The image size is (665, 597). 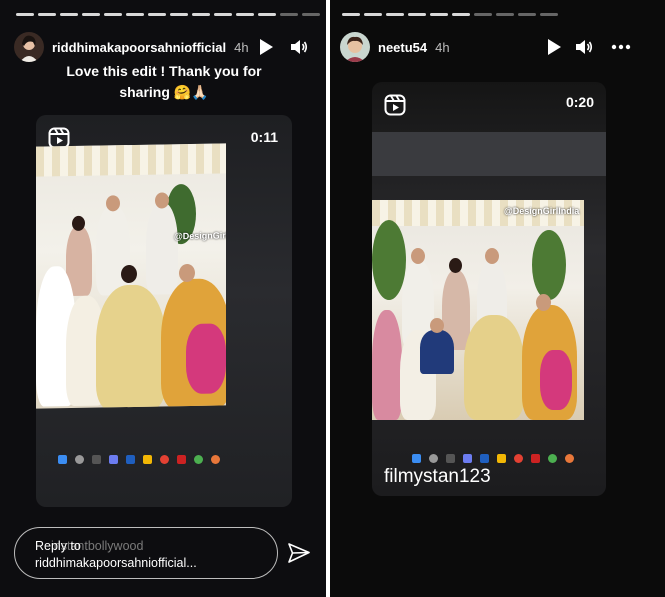 What do you see at coordinates (139, 47) in the screenshot?
I see `username: riddhimakapoorsahniofficial` at bounding box center [139, 47].